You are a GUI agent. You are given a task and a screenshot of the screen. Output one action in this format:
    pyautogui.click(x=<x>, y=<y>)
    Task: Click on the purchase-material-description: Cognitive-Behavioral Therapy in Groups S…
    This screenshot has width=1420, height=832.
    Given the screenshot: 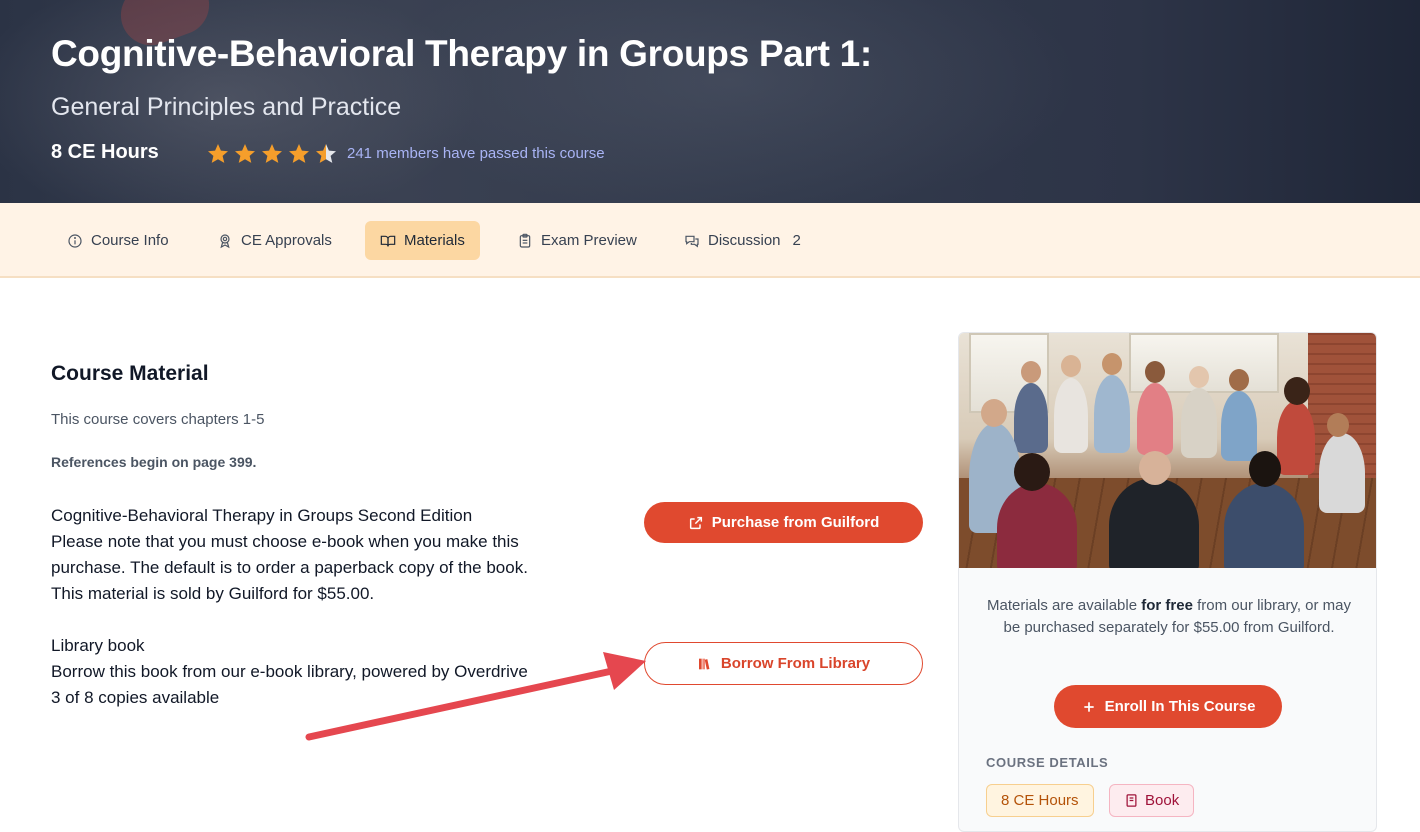 What is the action you would take?
    pyautogui.click(x=331, y=555)
    